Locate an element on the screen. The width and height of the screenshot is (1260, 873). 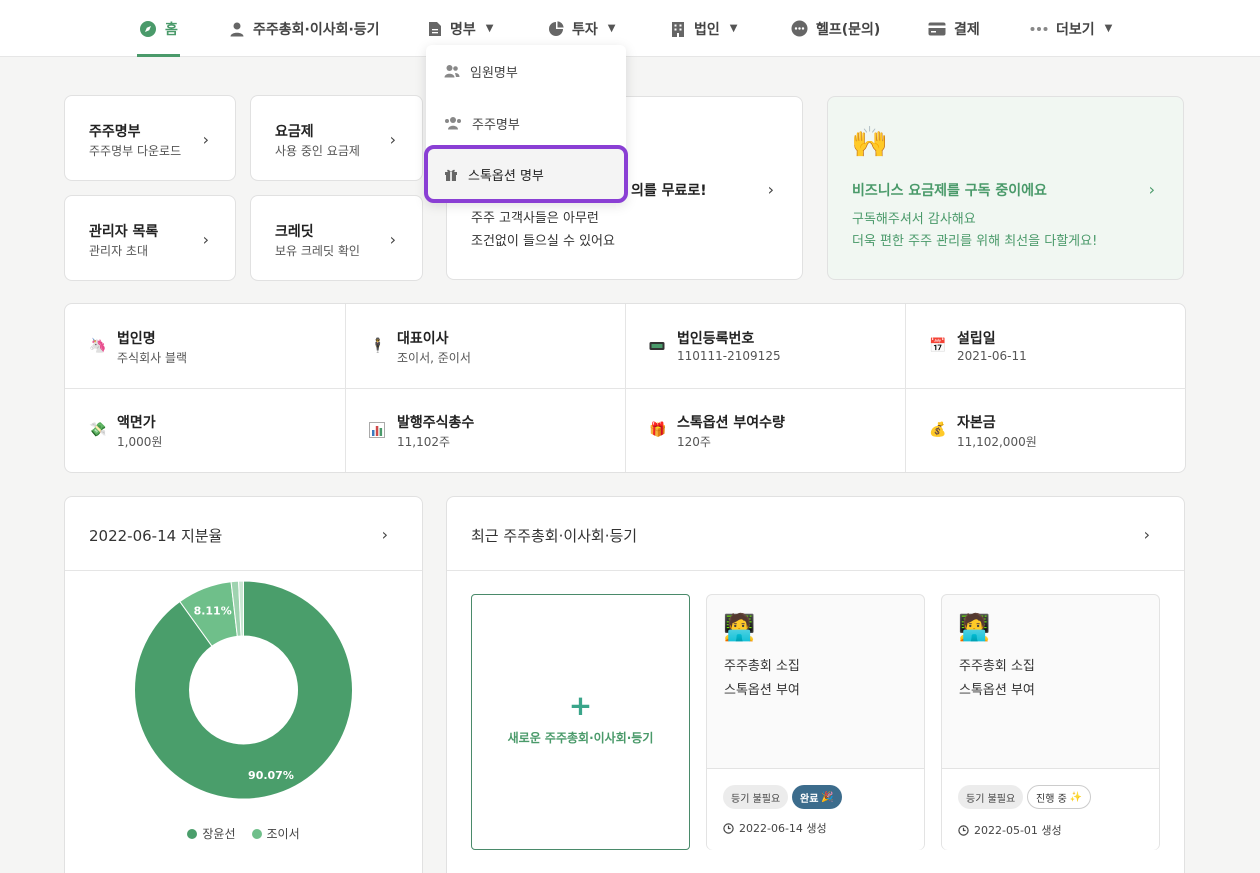
id-card-icon is located at coordinates (657, 346).